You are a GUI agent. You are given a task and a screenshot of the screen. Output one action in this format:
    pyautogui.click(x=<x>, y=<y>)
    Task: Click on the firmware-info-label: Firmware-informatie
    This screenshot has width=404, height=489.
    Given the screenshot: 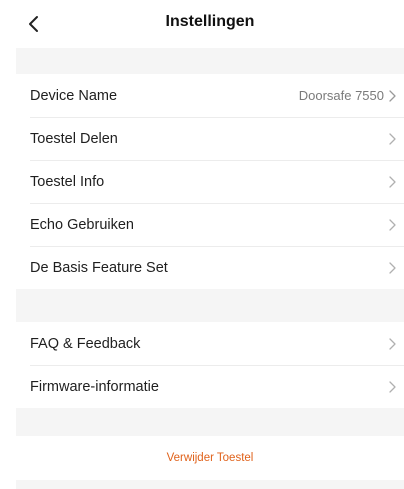 What is the action you would take?
    pyautogui.click(x=94, y=386)
    